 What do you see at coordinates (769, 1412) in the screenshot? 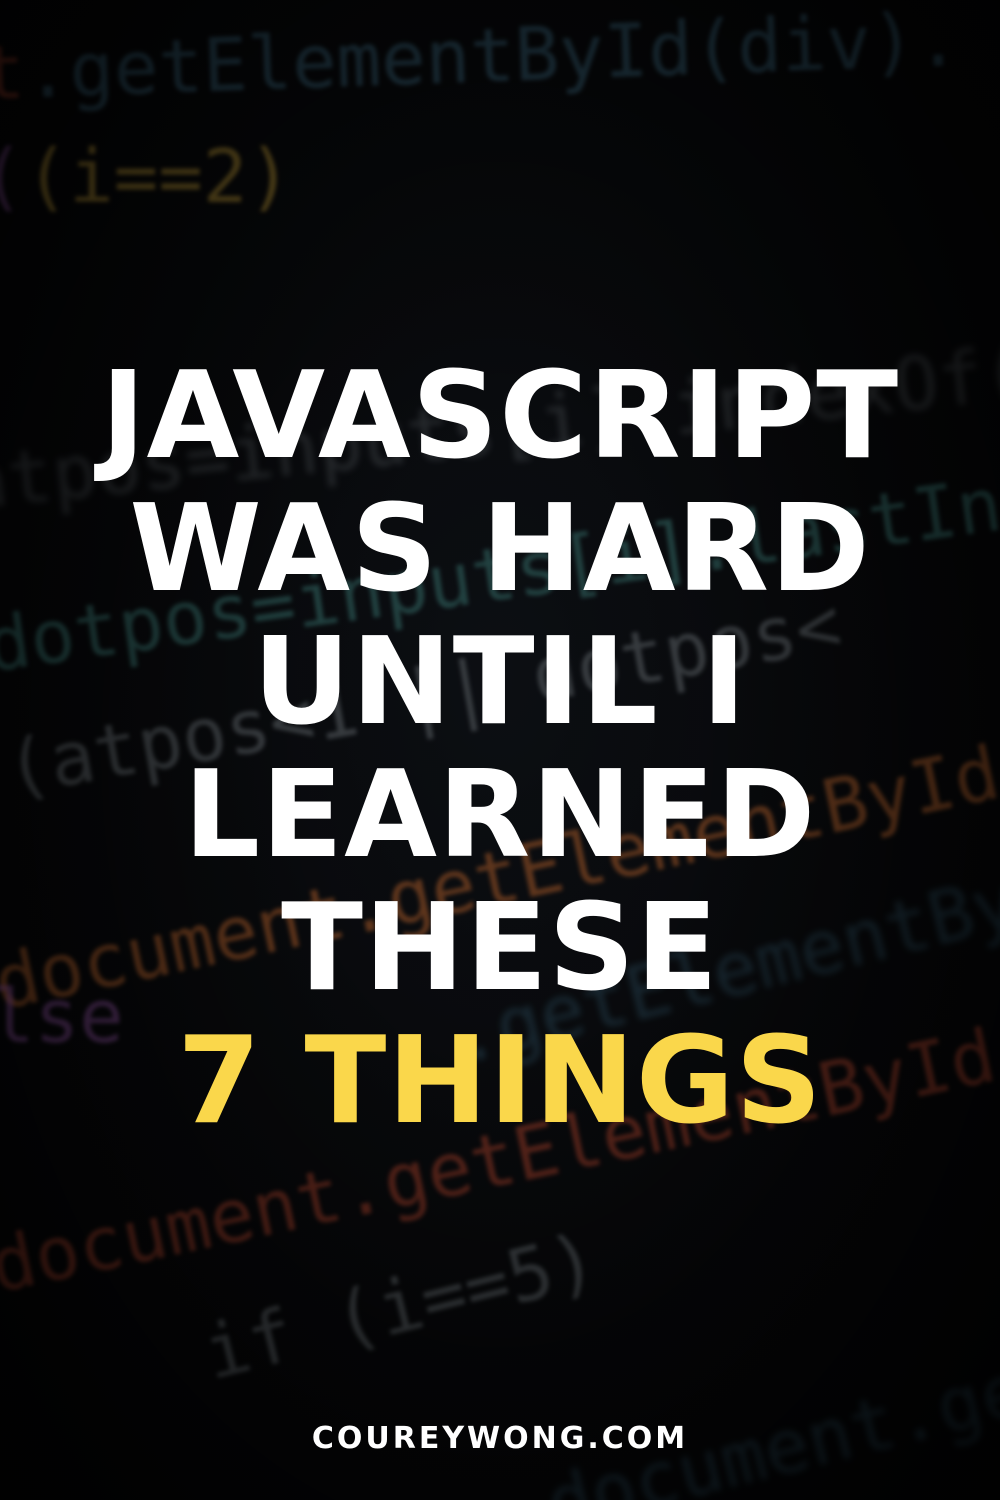
I see `code-line: document.getE` at bounding box center [769, 1412].